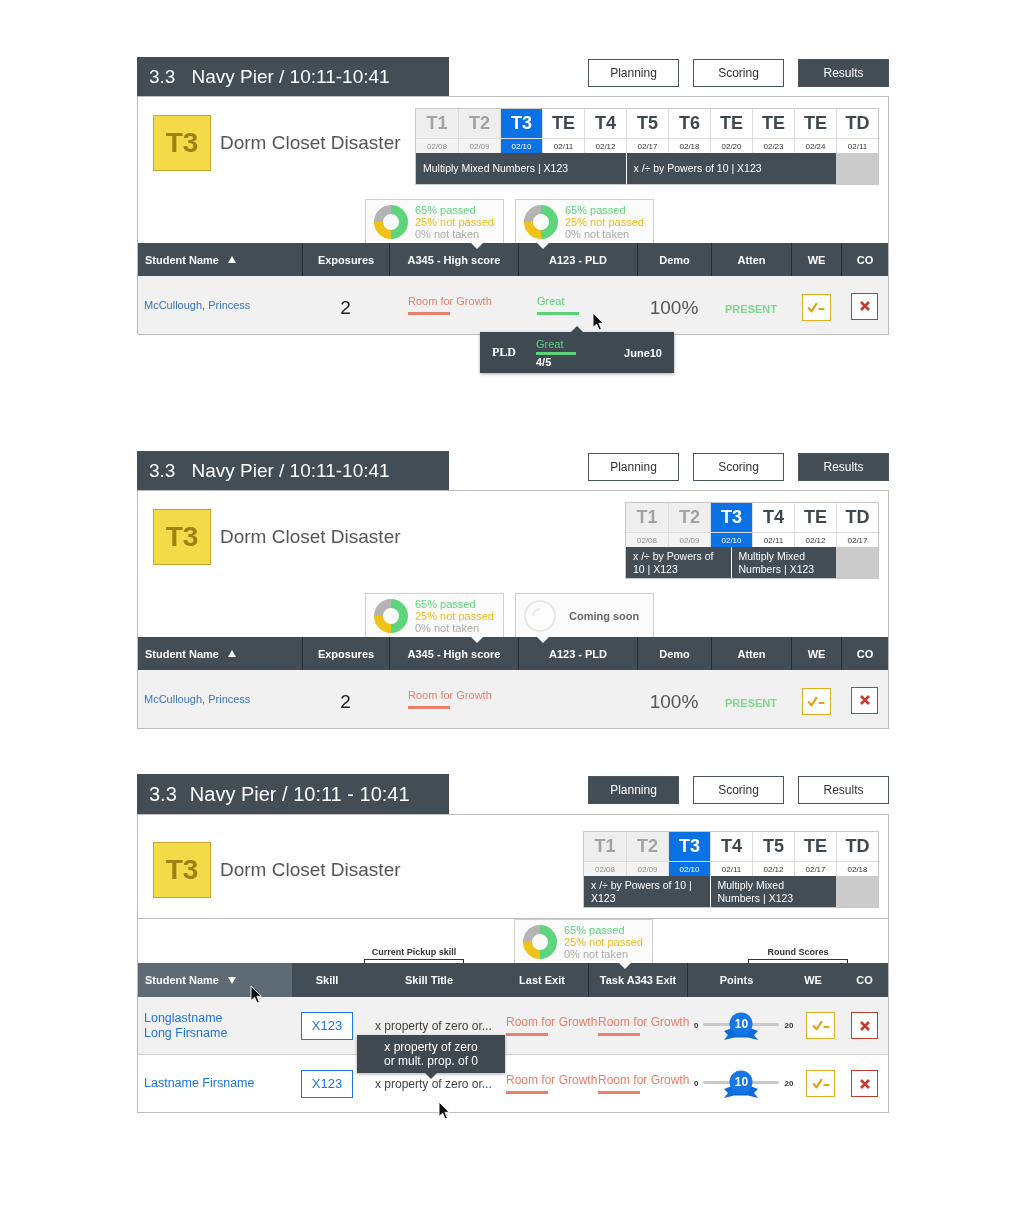 Image resolution: width=1024 pixels, height=1223 pixels. What do you see at coordinates (751, 702) in the screenshot?
I see `attendance-status: PRESENT` at bounding box center [751, 702].